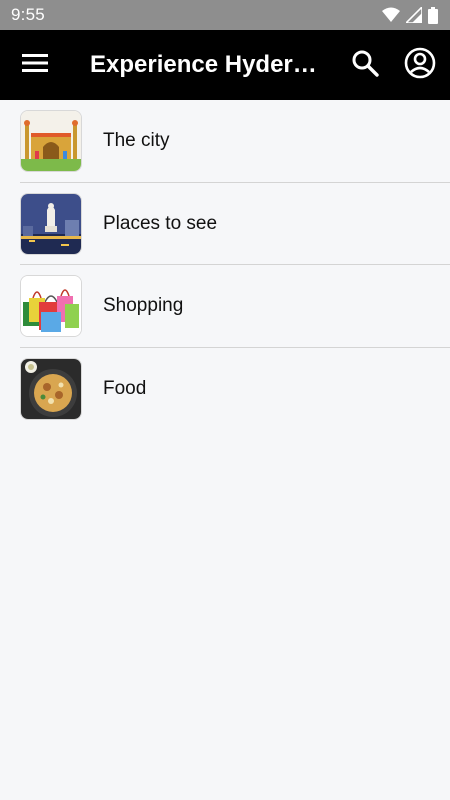 Image resolution: width=450 pixels, height=800 pixels. I want to click on app-title: Experience Hyderabad, so click(205, 64).